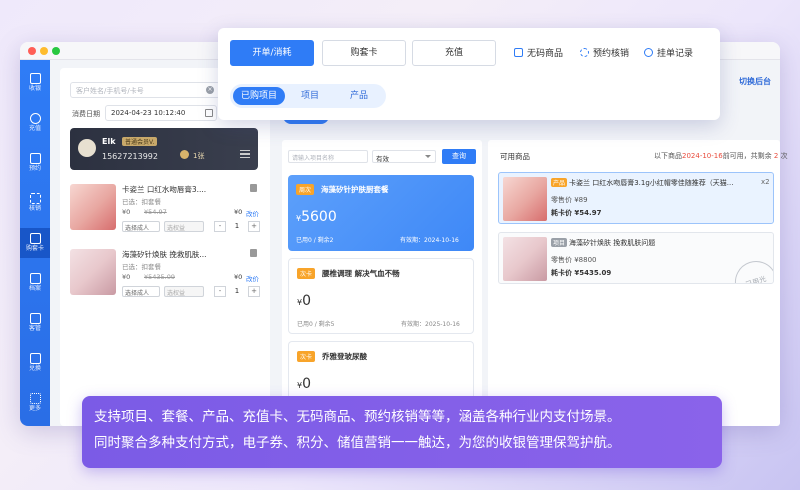 The image size is (800, 490). I want to click on booking-verify-link: 预约核销, so click(604, 52).